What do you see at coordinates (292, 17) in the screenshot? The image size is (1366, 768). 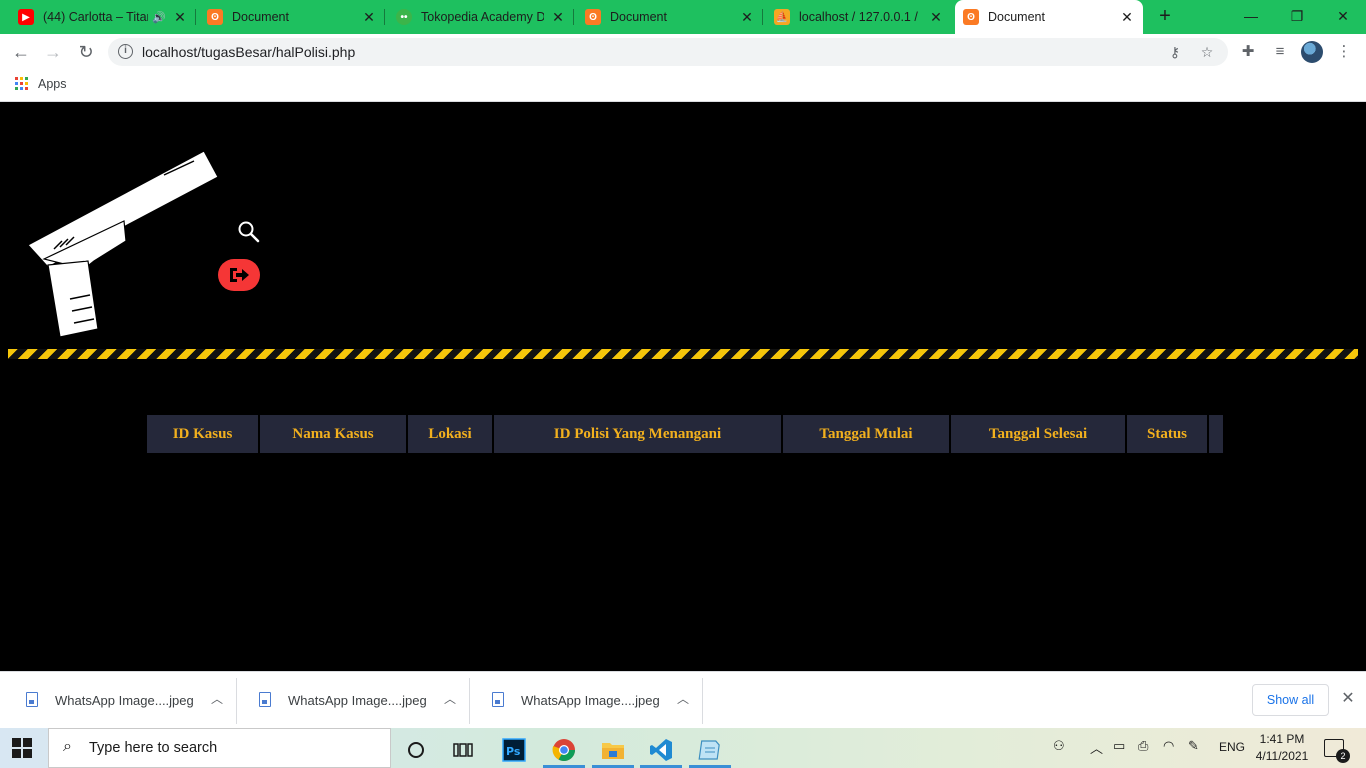 I see `tab-document-1: ʘ Document ✕` at bounding box center [292, 17].